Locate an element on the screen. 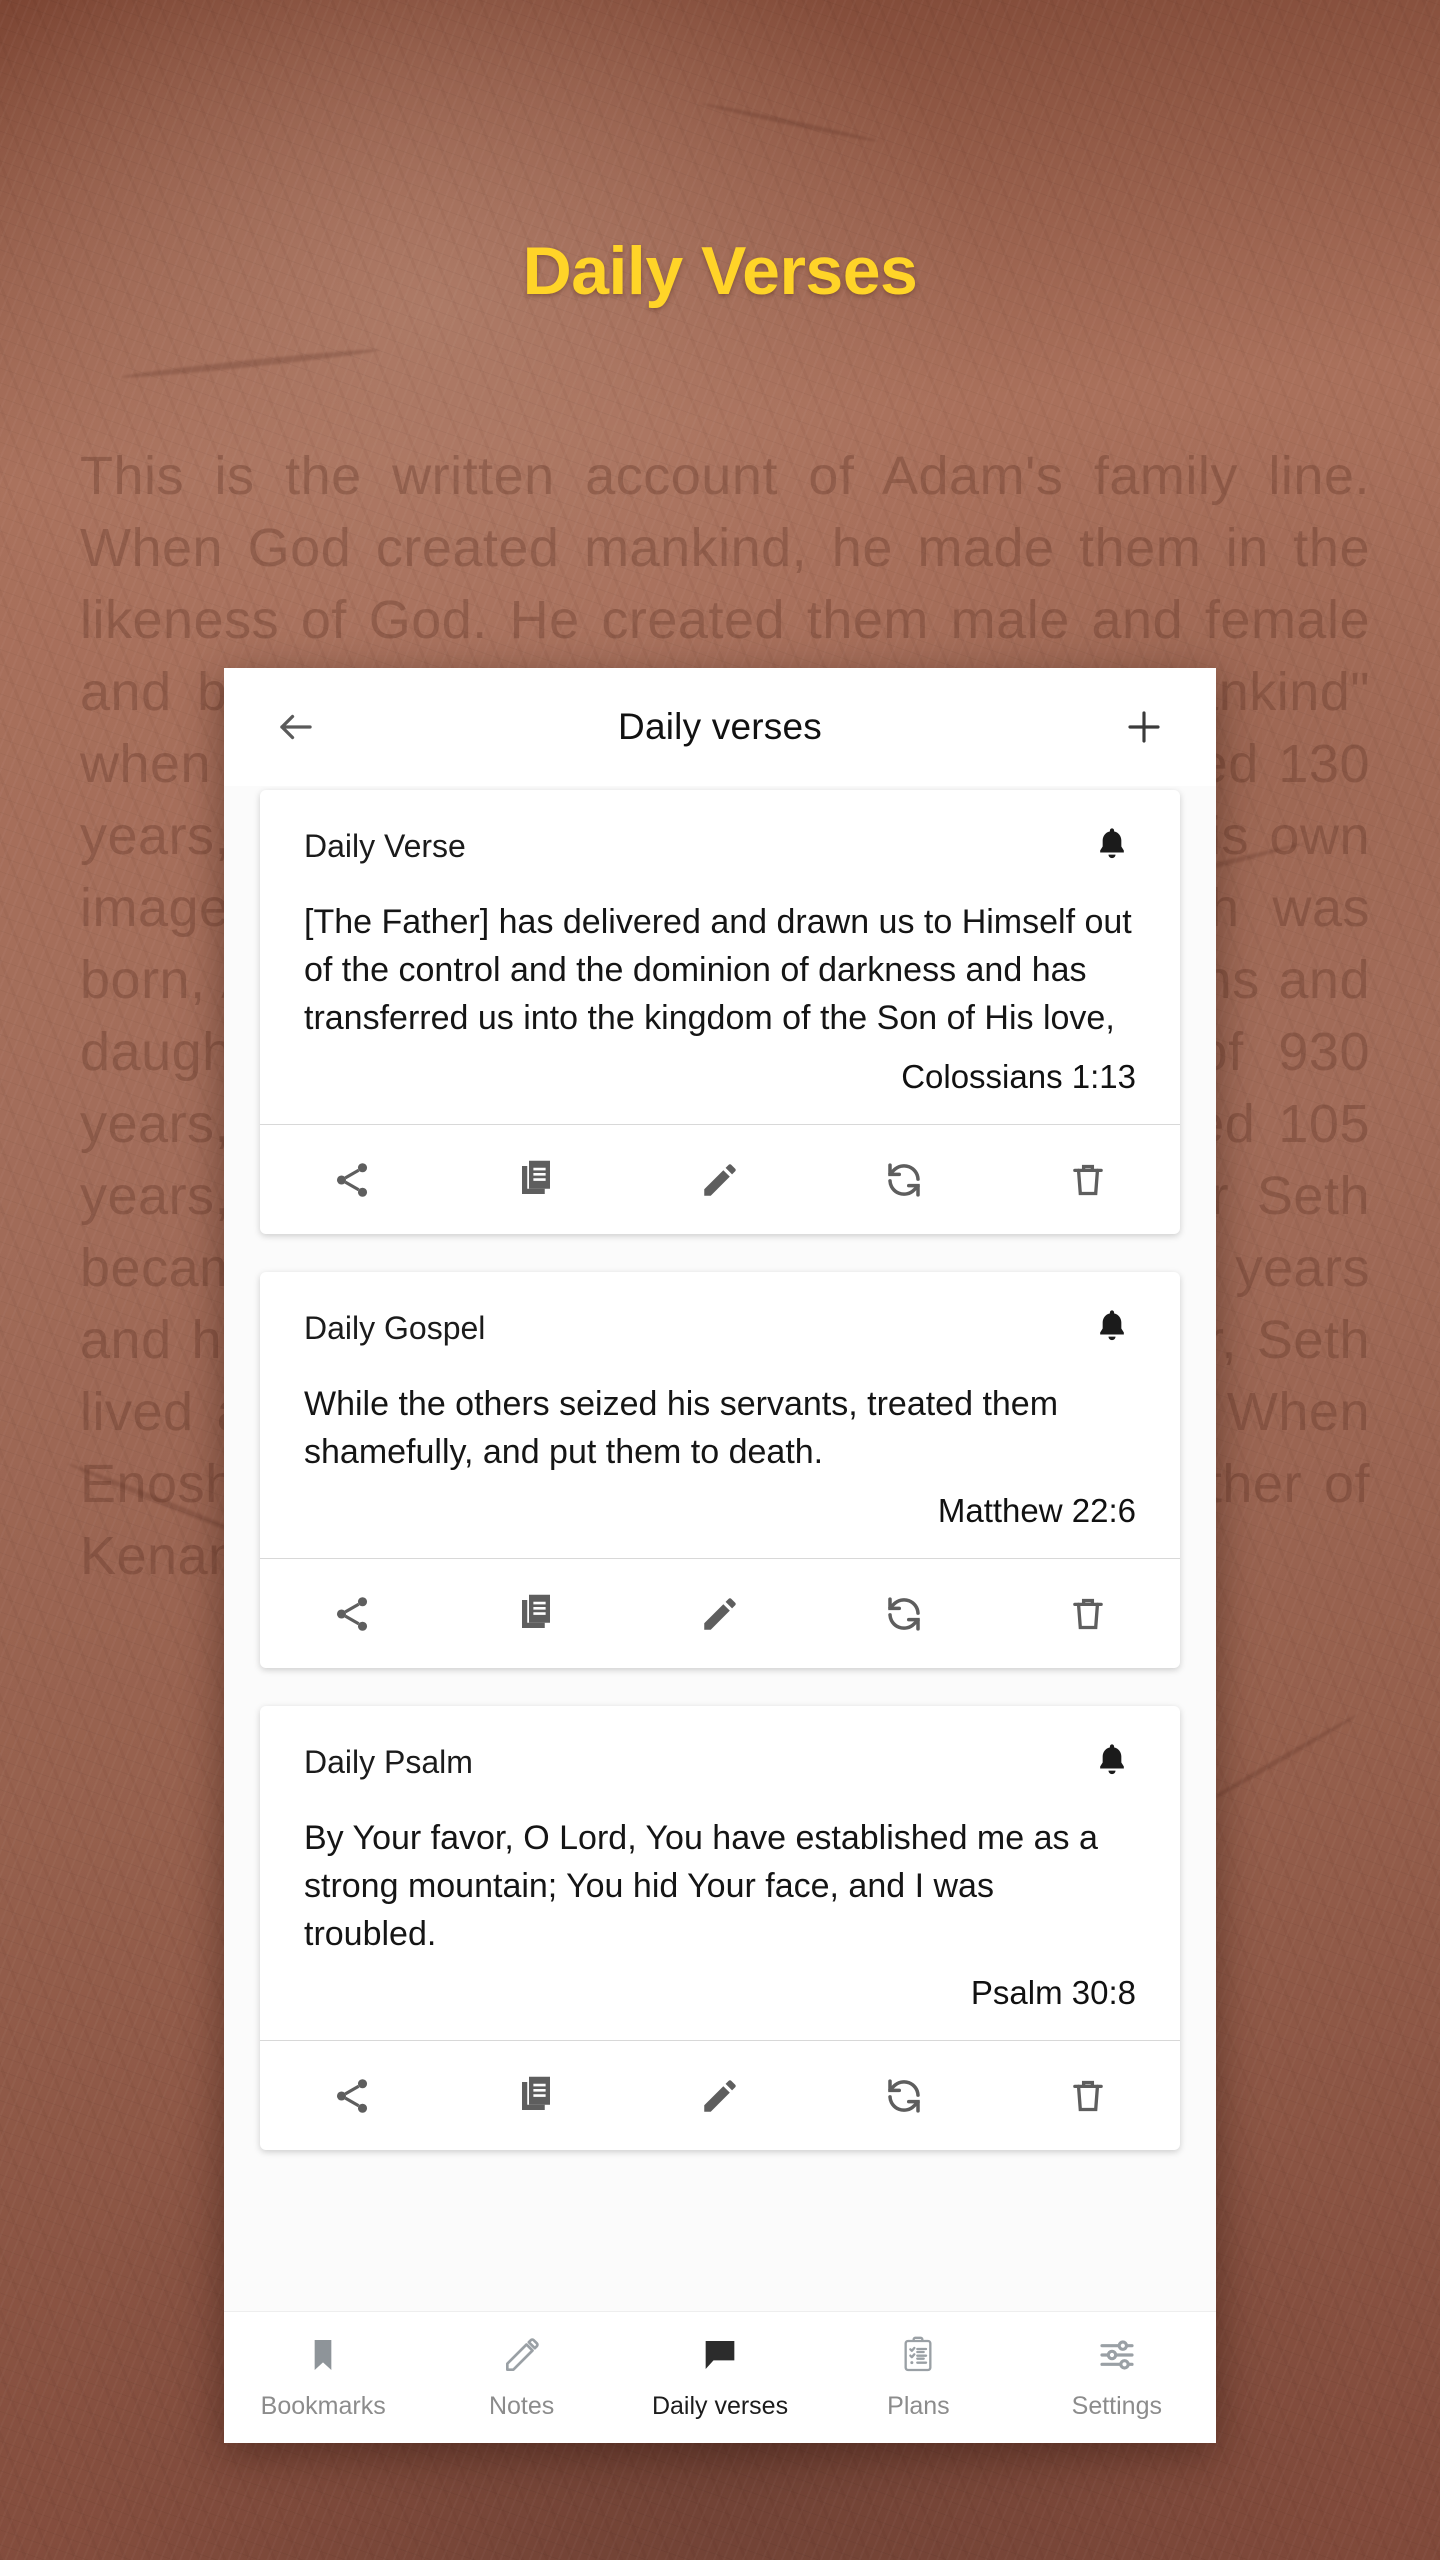  nav-label: Settings is located at coordinates (1116, 2405).